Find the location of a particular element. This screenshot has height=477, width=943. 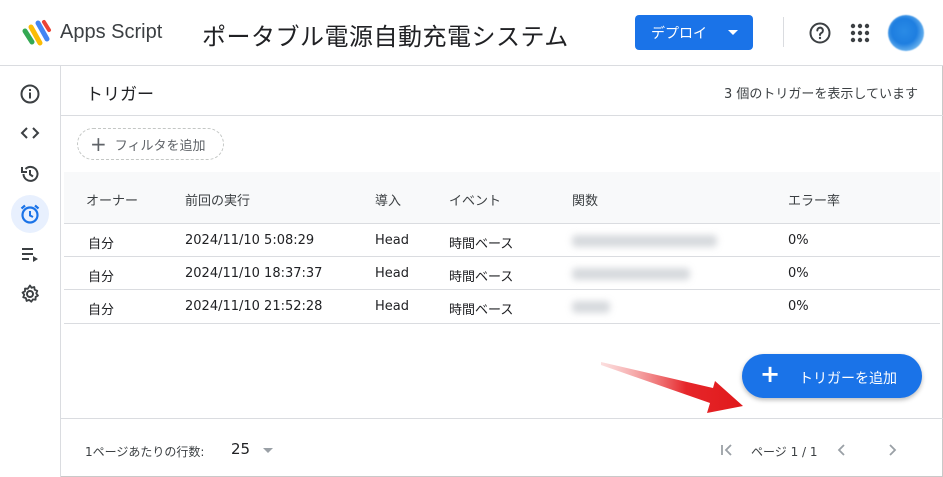

column-header-last-run: 前回の実行 is located at coordinates (217, 199).